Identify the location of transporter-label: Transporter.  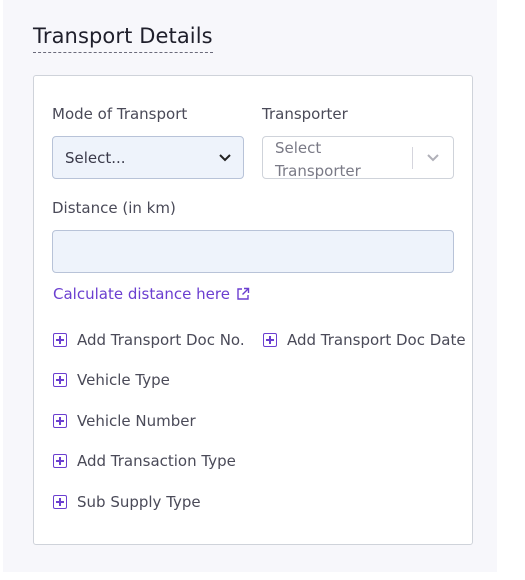
(305, 114).